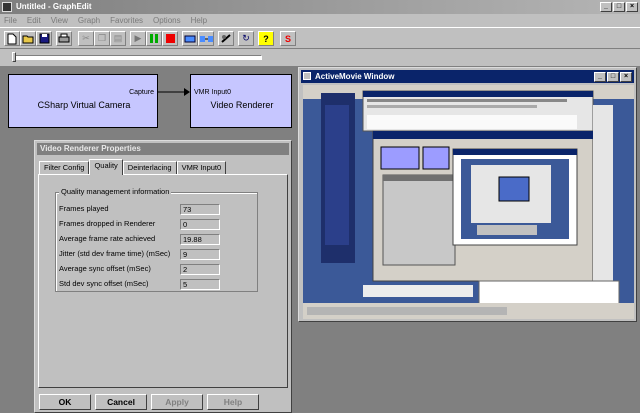 The width and height of the screenshot is (640, 413). I want to click on copy-icon: ❐, so click(102, 38).